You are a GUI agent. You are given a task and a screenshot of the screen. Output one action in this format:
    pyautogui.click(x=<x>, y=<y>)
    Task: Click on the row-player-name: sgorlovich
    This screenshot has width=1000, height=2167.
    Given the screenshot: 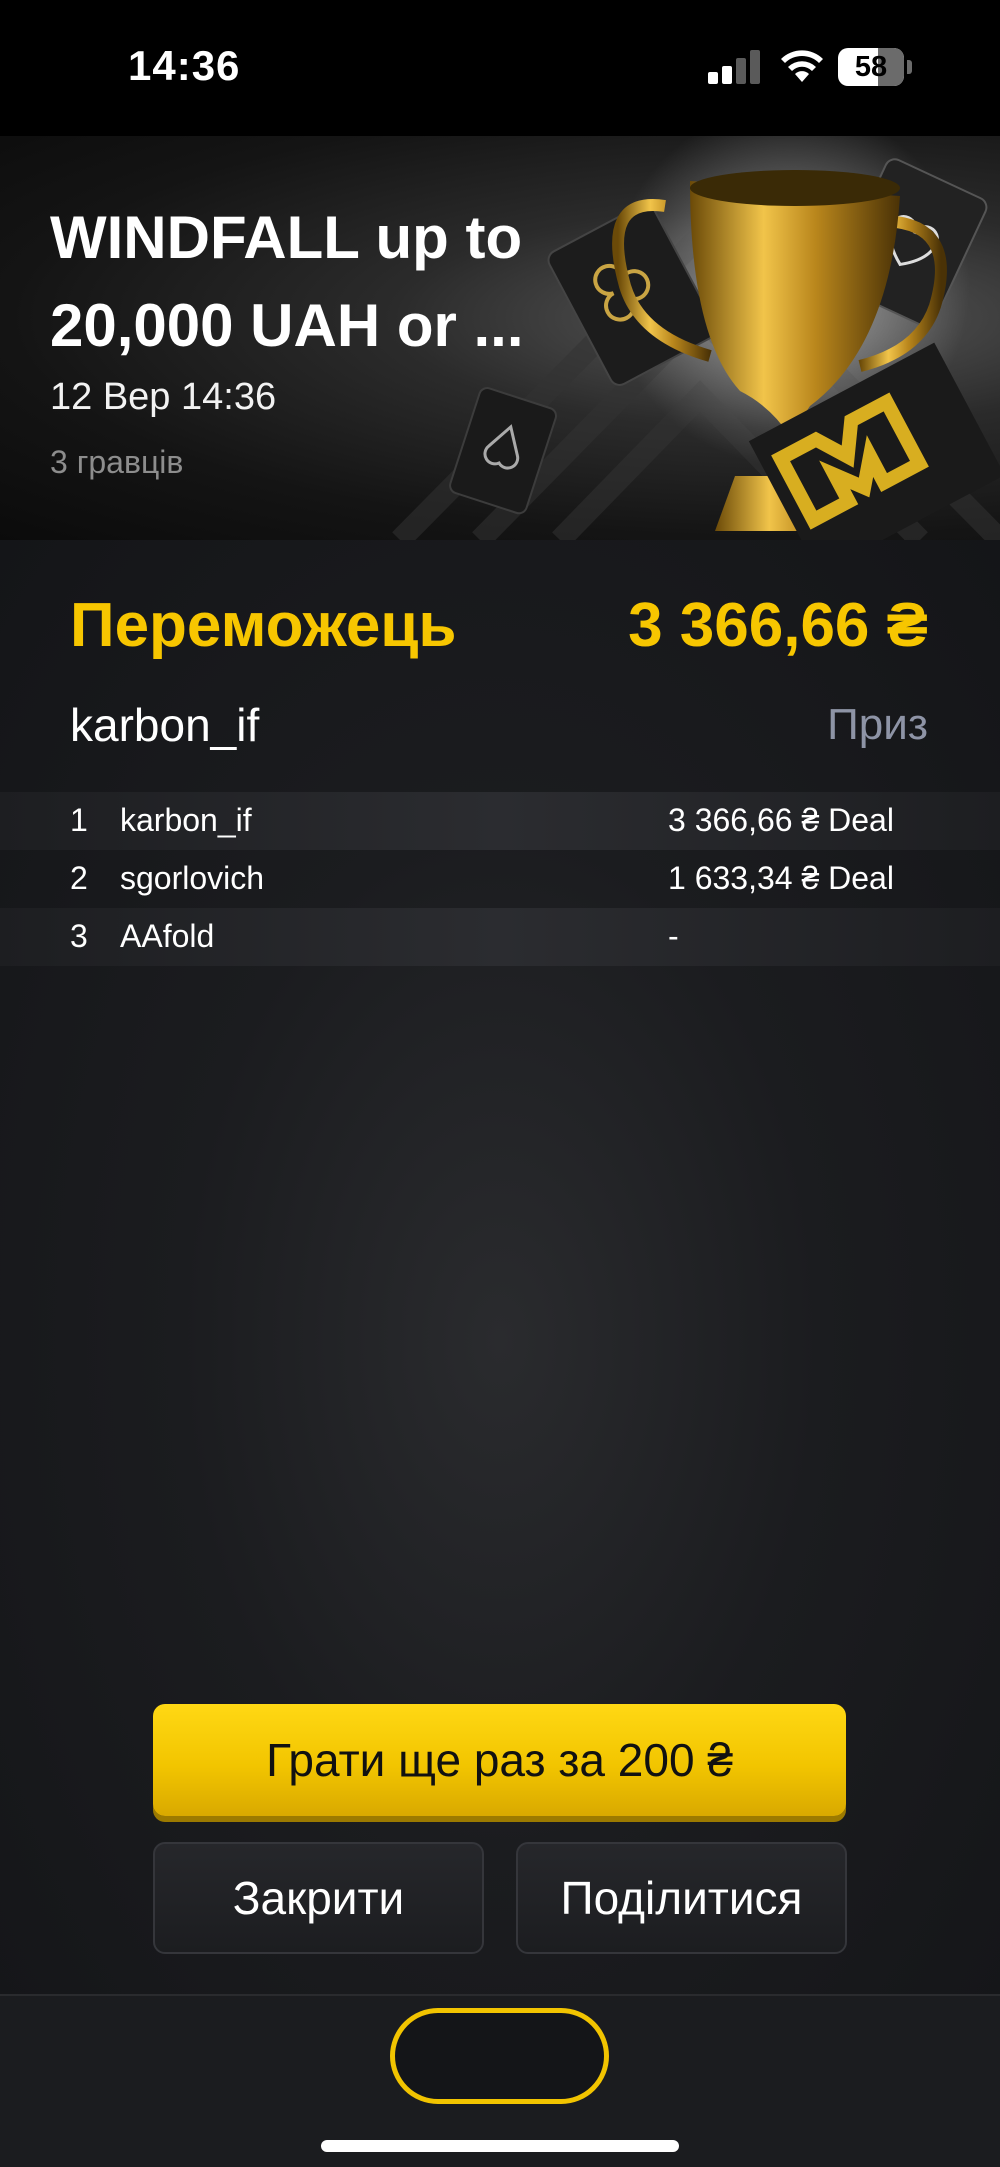 What is the action you would take?
    pyautogui.click(x=192, y=878)
    